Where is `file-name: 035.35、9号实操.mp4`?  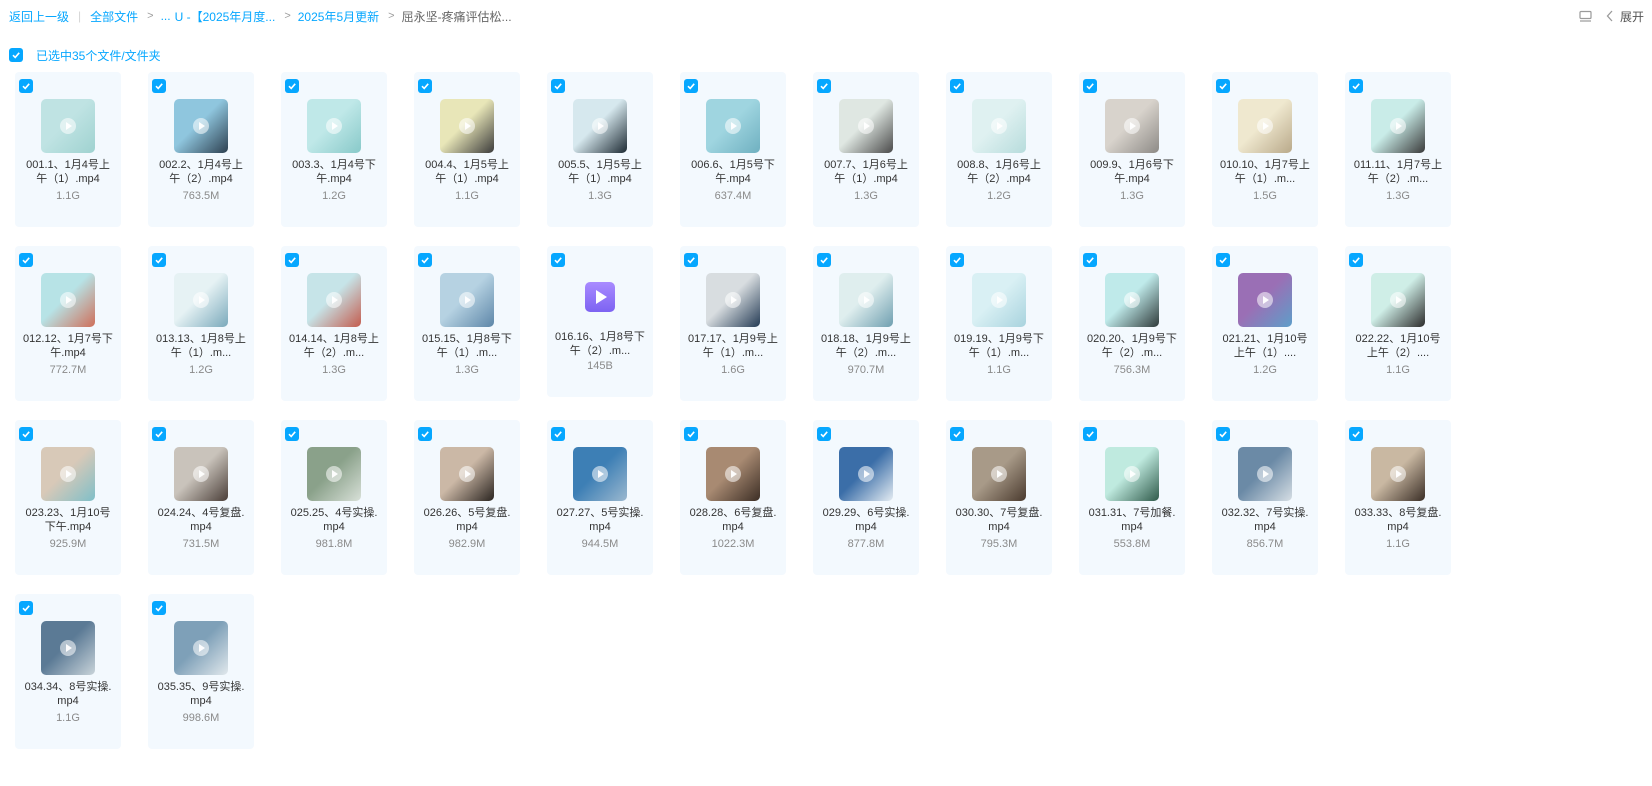
file-name: 035.35、9号实操.mp4 is located at coordinates (201, 694).